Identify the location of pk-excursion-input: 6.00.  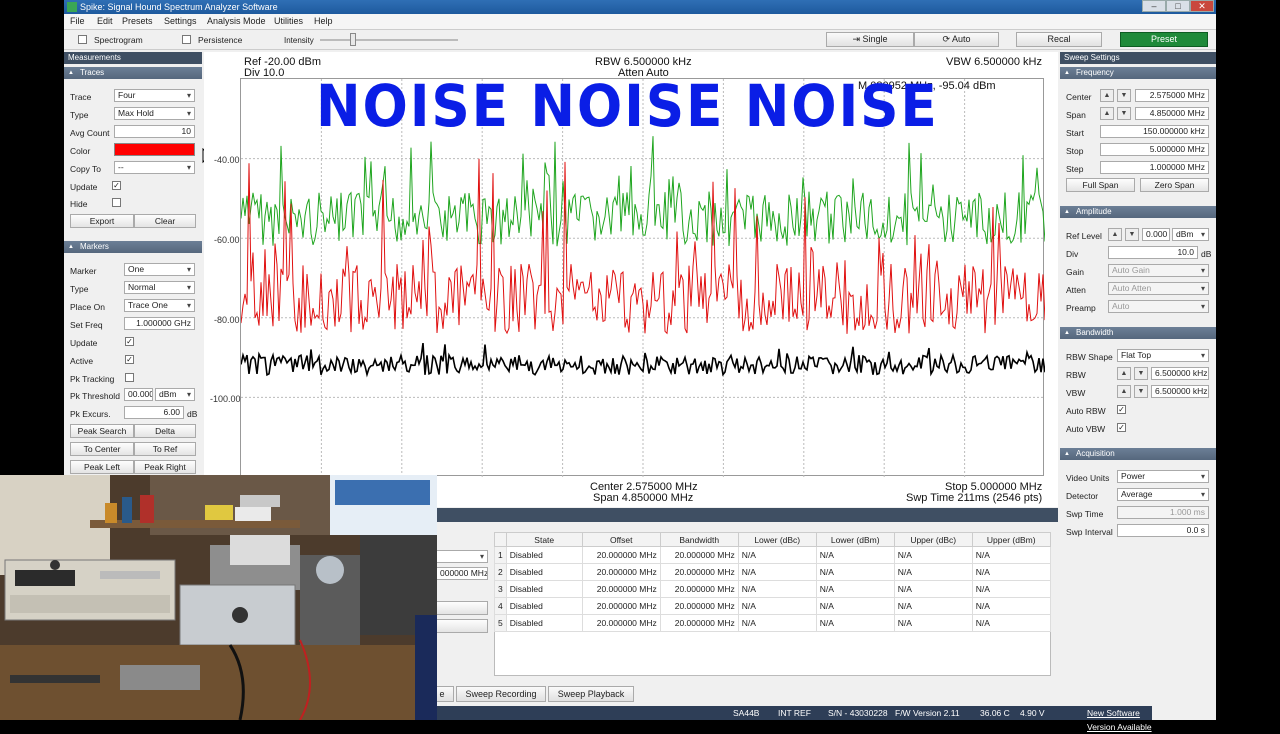
(154, 412).